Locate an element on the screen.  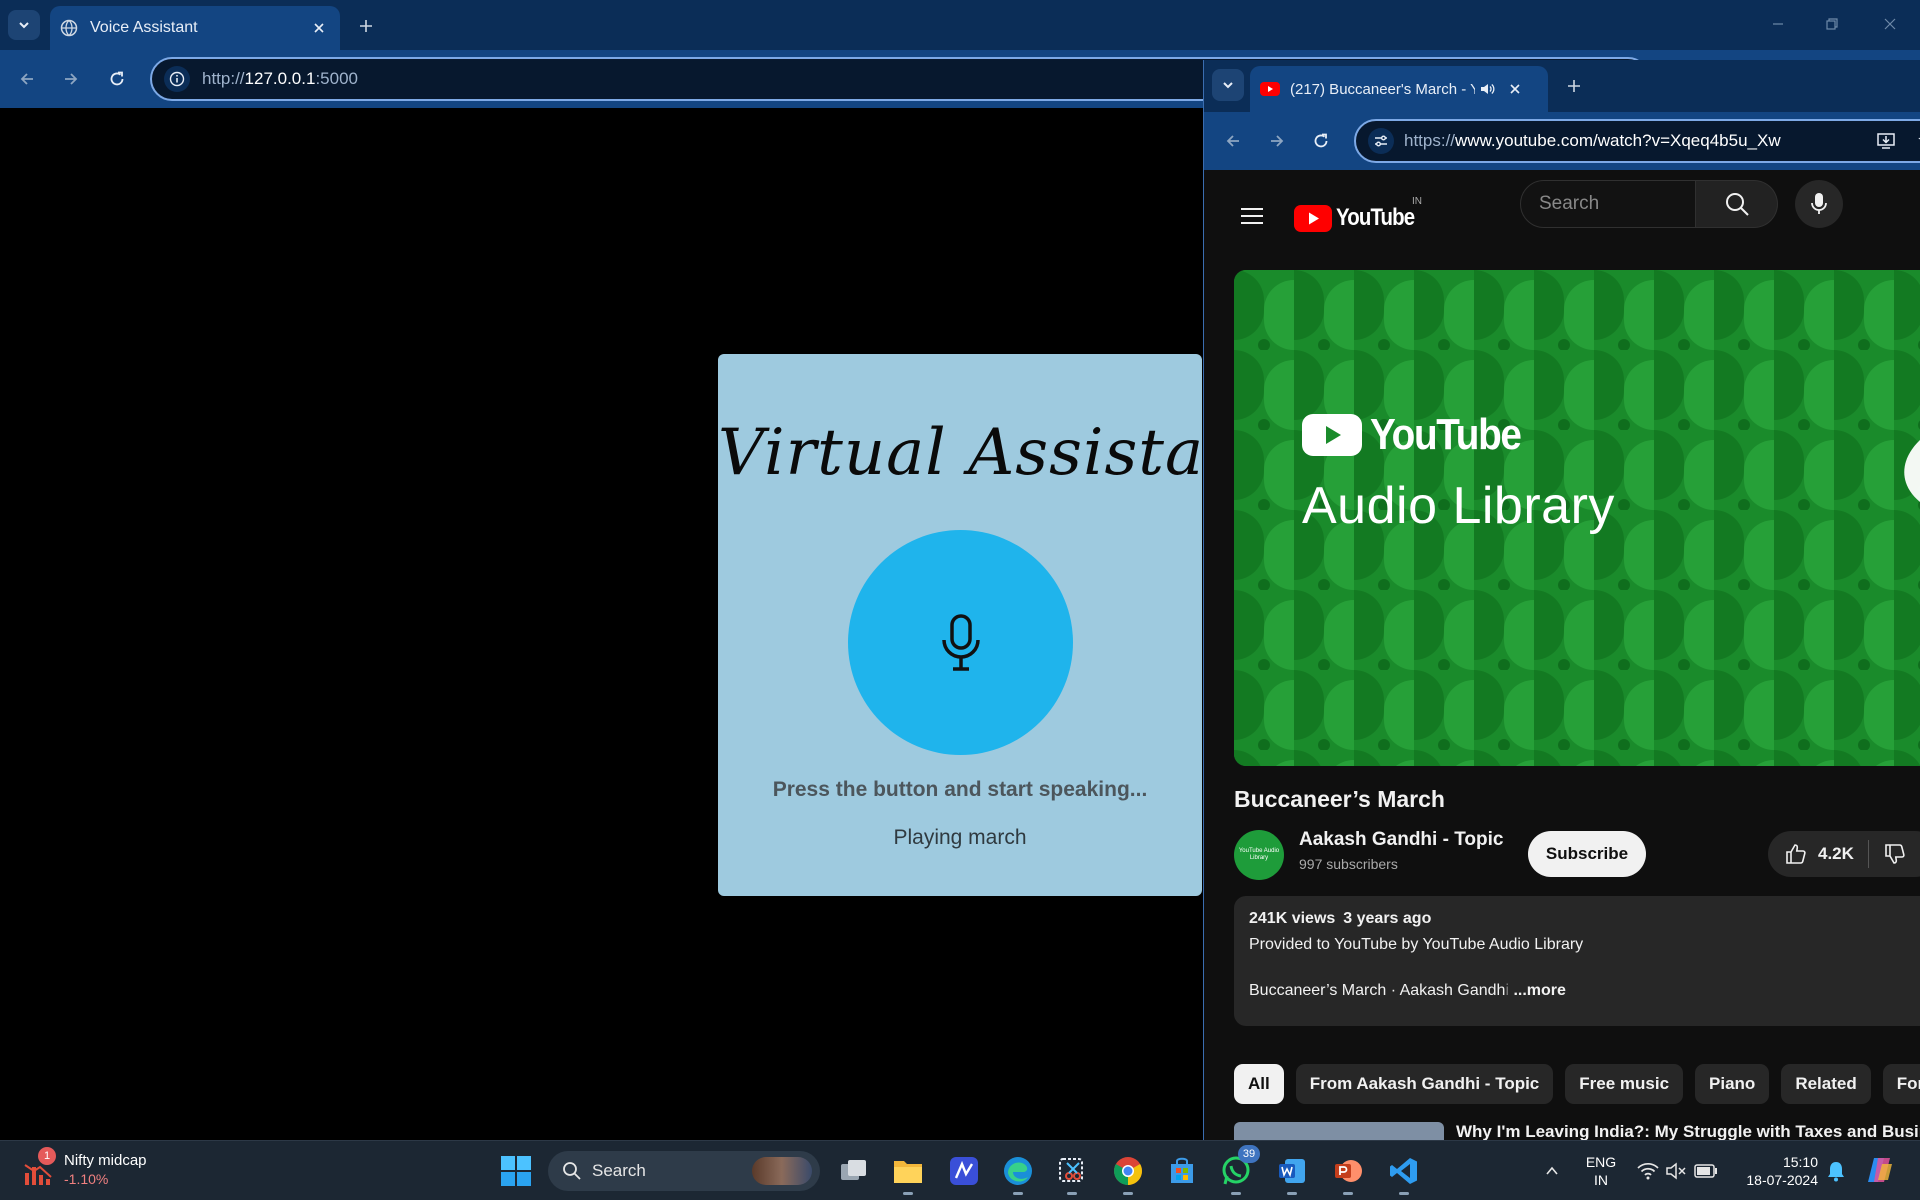
install-app-icon is located at coordinates (1886, 141).